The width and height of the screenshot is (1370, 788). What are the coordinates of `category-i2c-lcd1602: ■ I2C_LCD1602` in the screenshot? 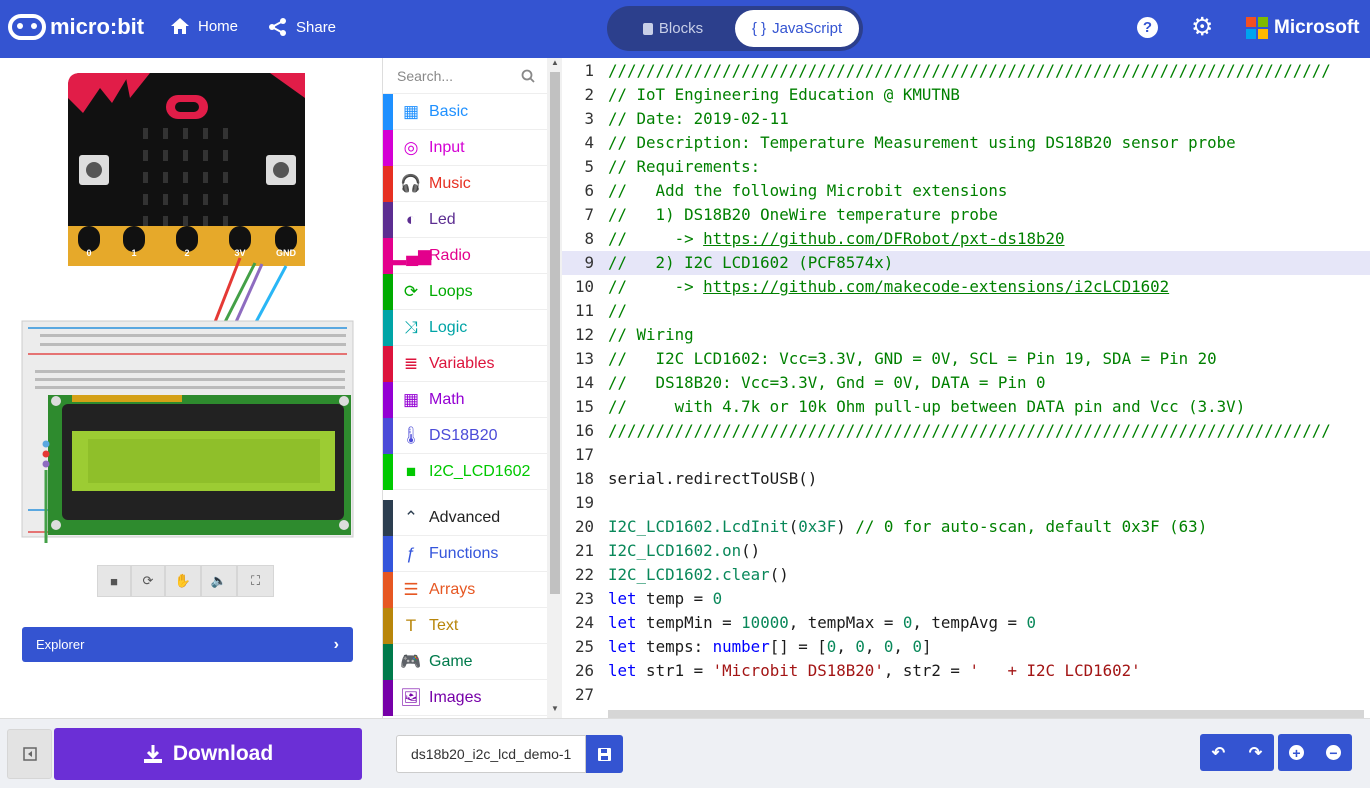 It's located at (465, 471).